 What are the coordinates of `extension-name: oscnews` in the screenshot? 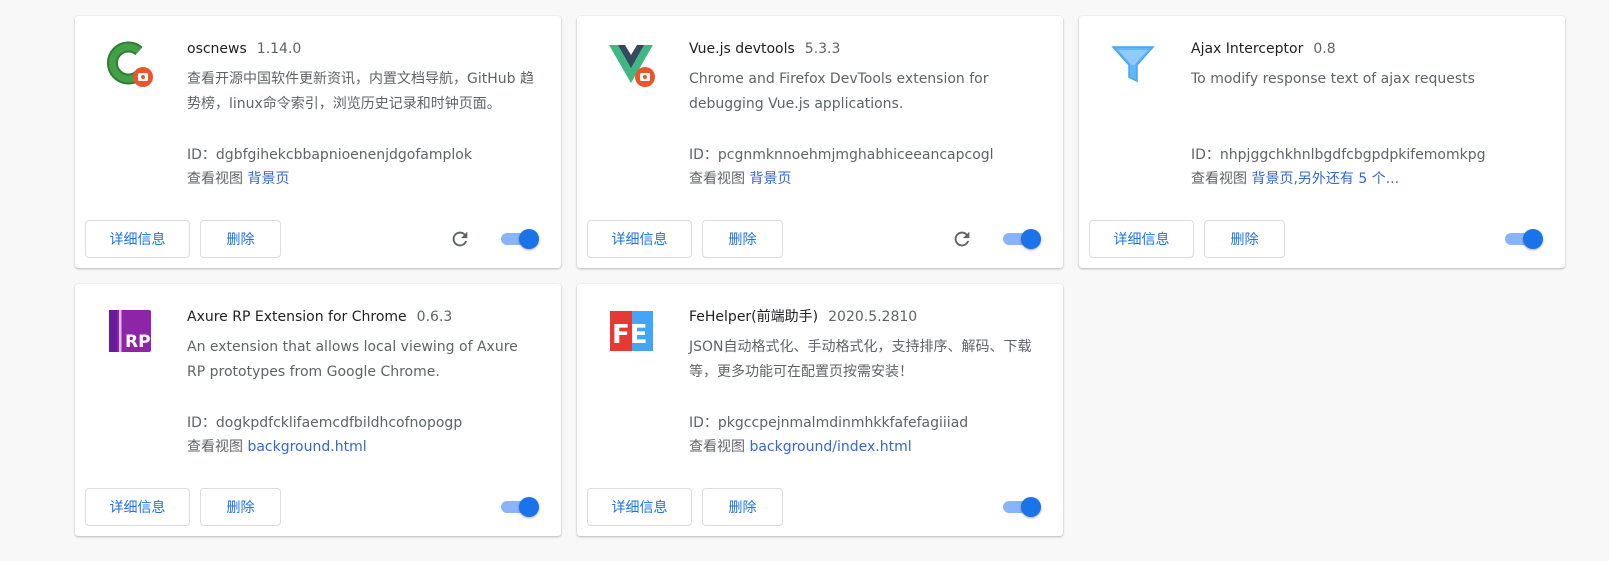 It's located at (217, 49).